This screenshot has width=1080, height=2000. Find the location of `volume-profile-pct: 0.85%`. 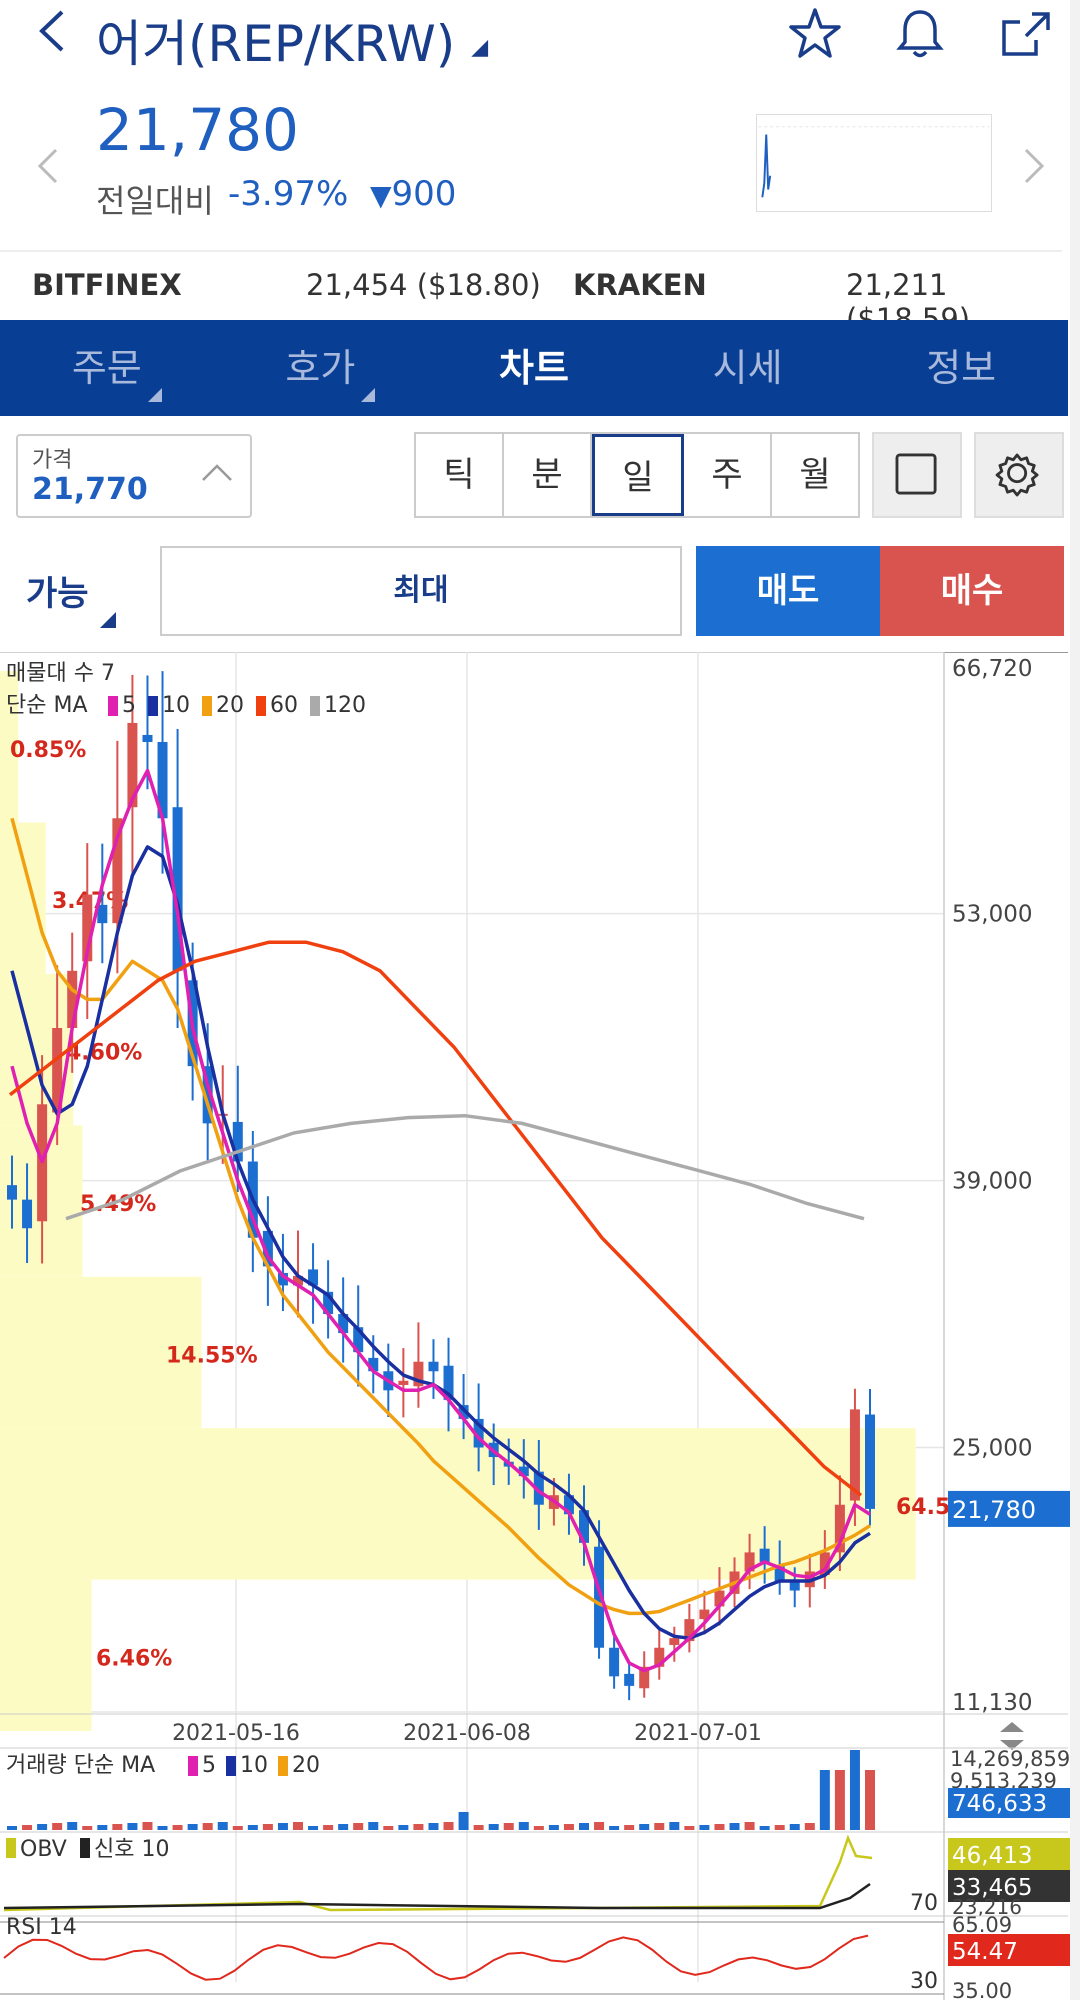

volume-profile-pct: 0.85% is located at coordinates (48, 750).